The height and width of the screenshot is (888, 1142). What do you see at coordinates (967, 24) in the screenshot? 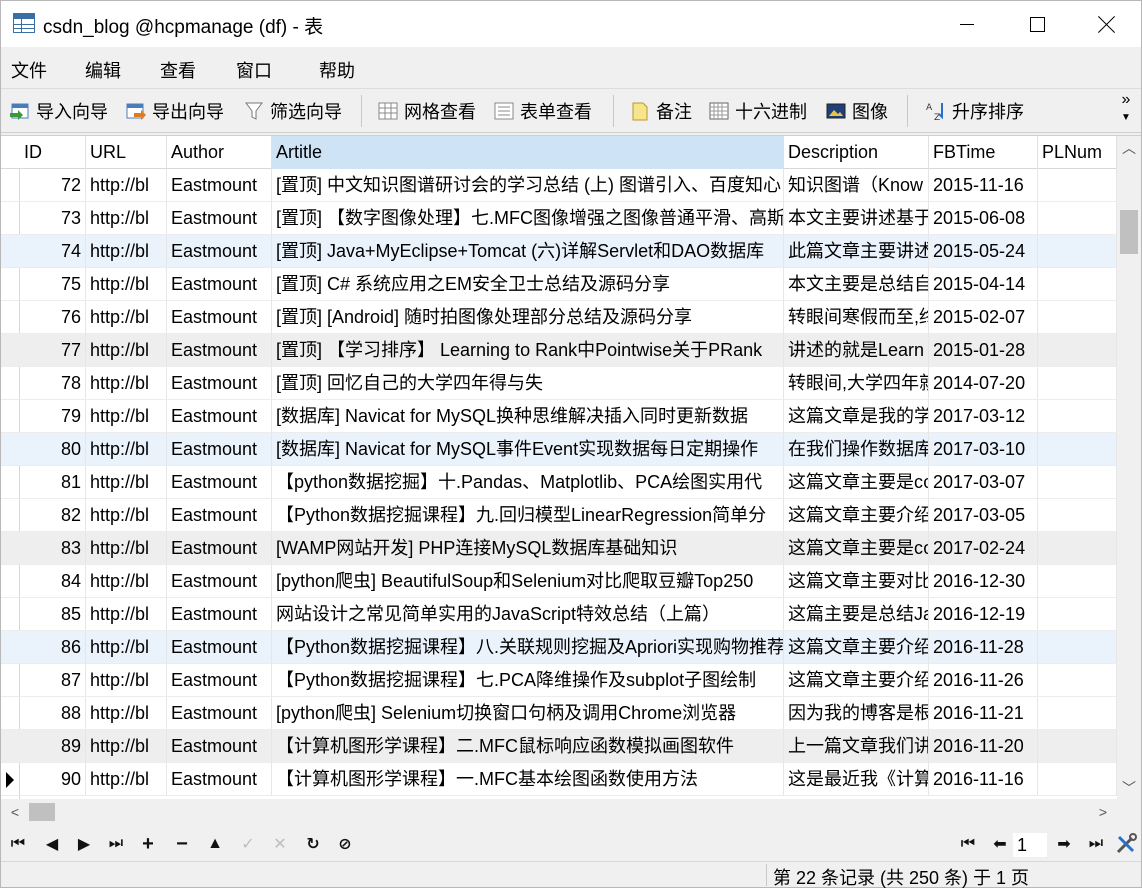
I see `minimize-button` at bounding box center [967, 24].